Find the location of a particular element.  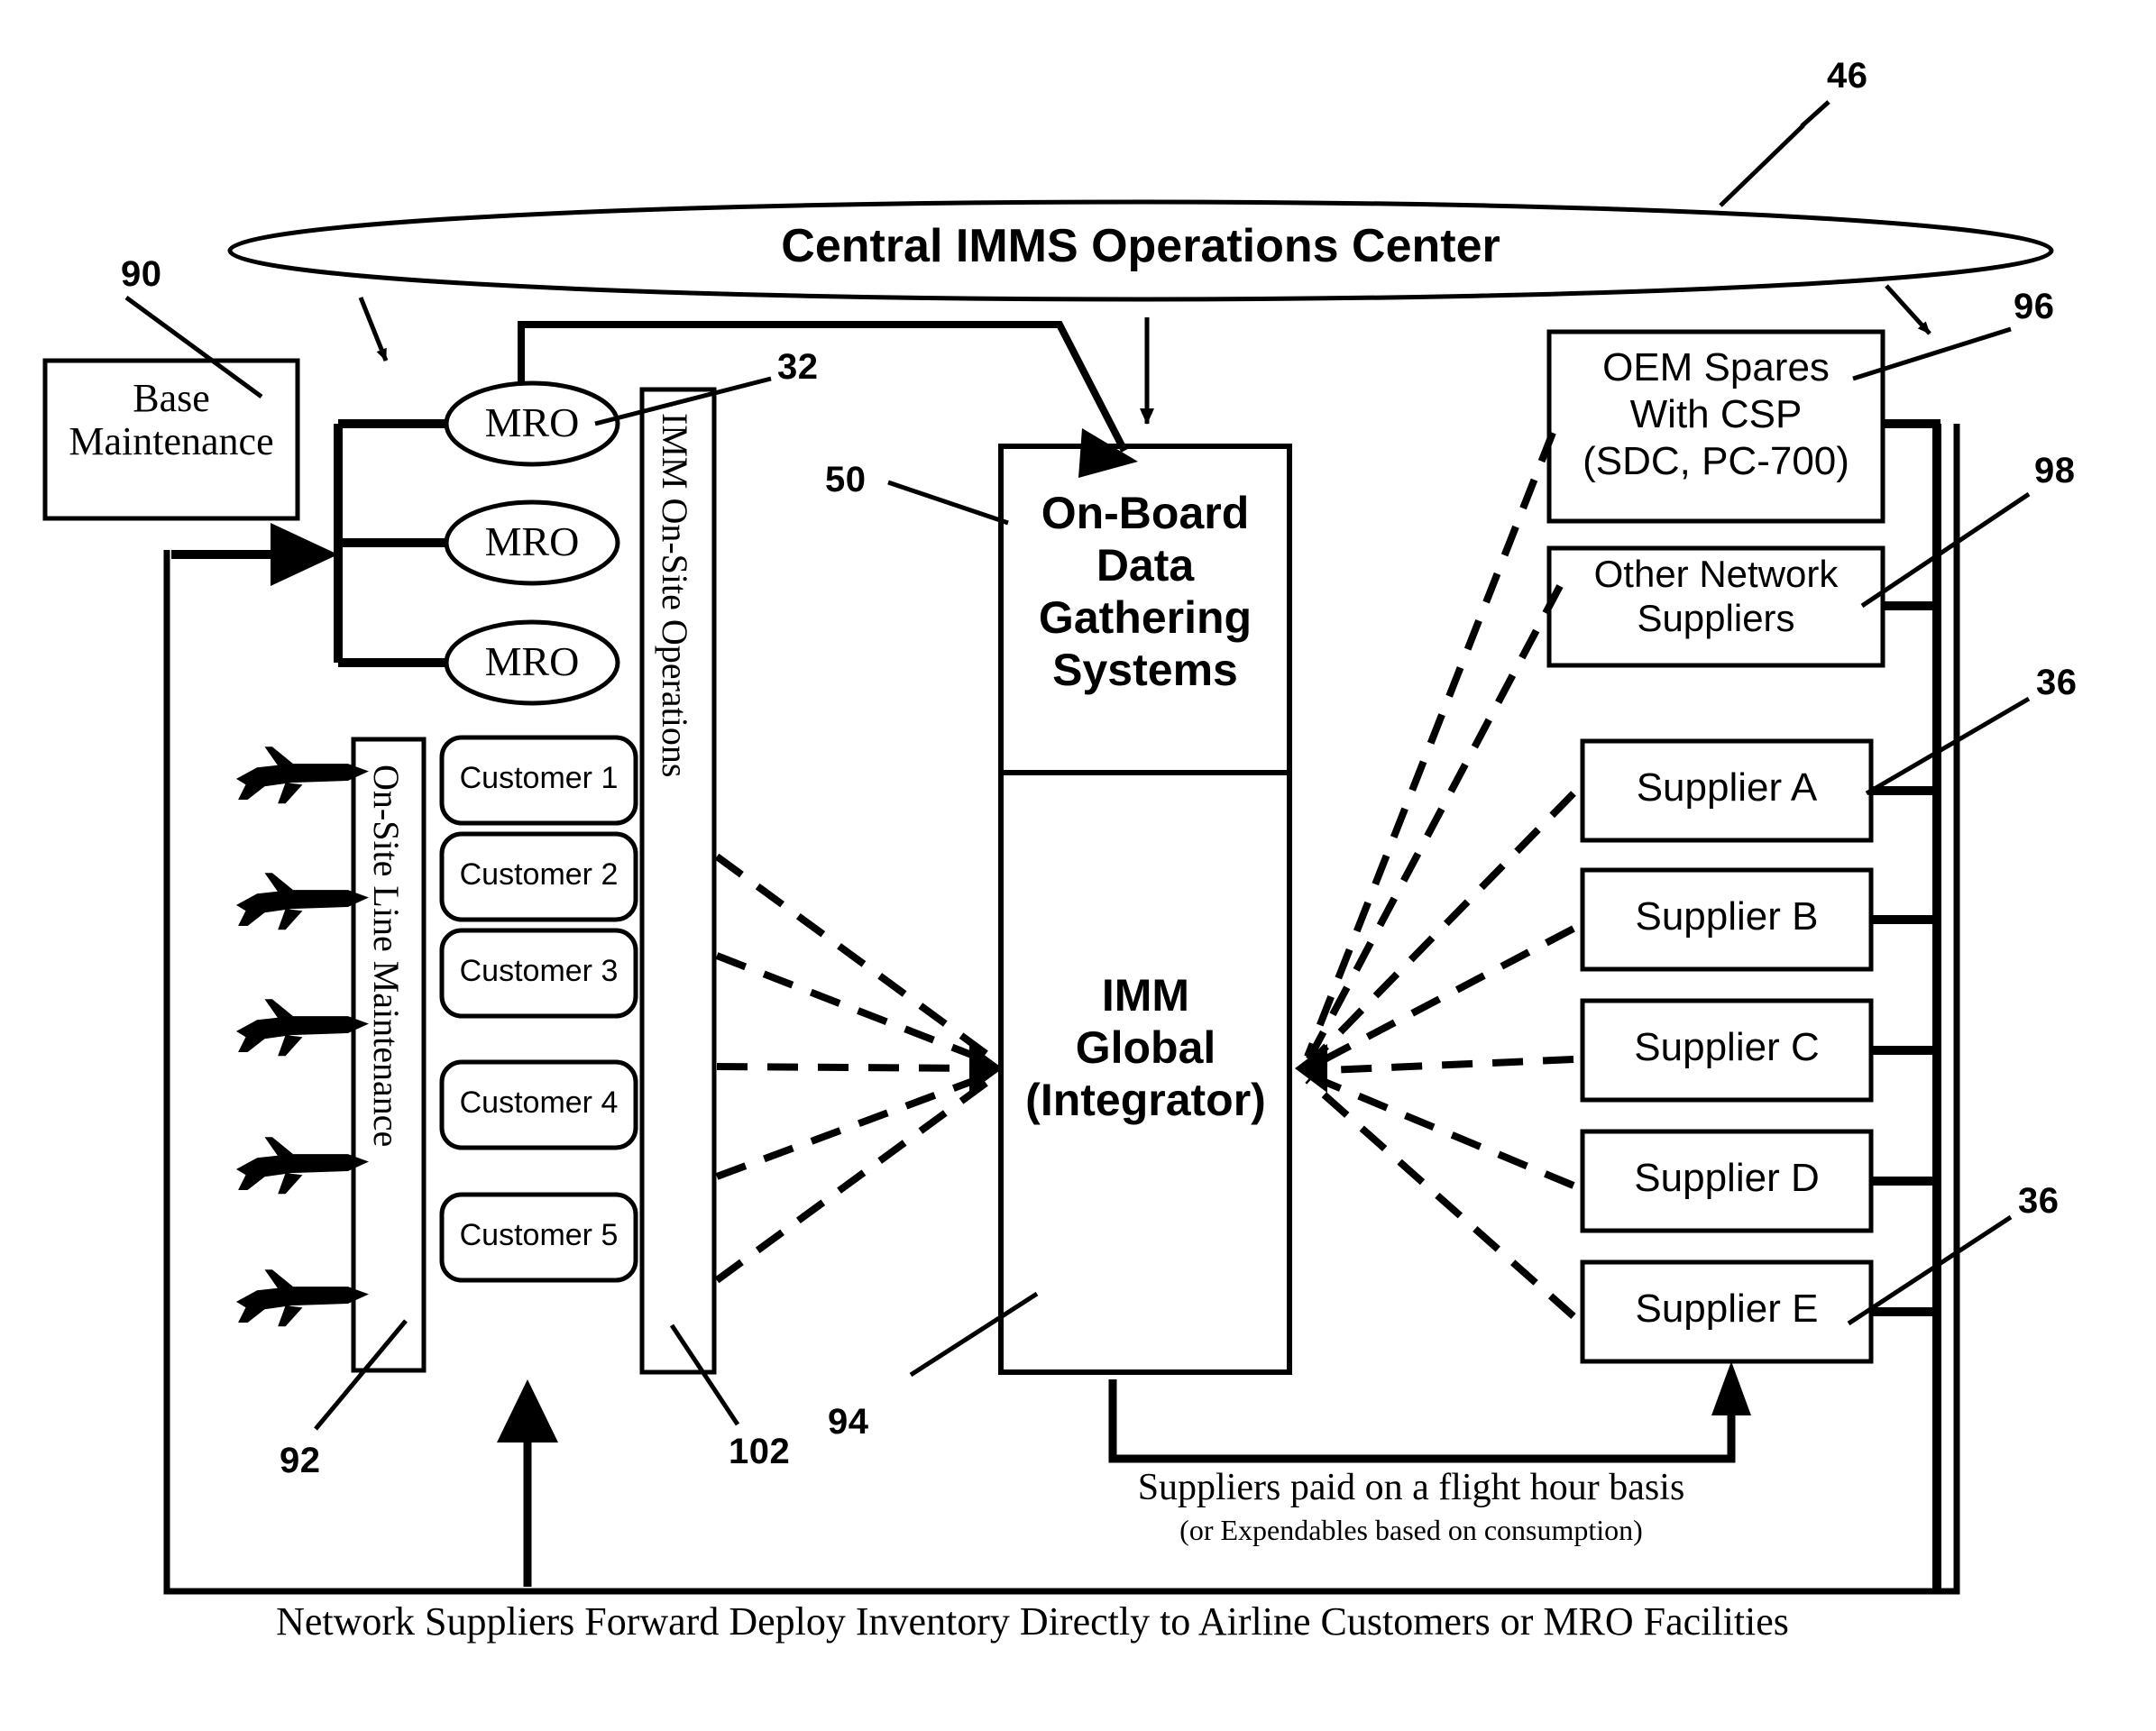

aircraft-icon-group is located at coordinates (302, 1036).